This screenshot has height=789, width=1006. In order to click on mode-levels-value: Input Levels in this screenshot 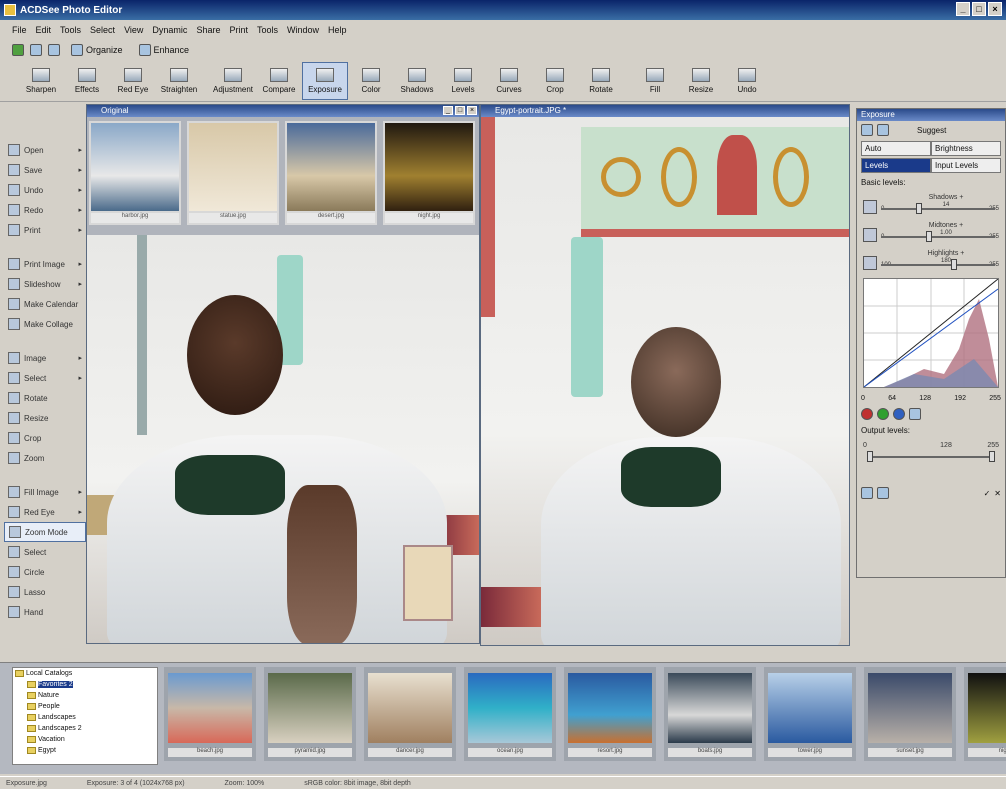, I will do `click(966, 165)`.